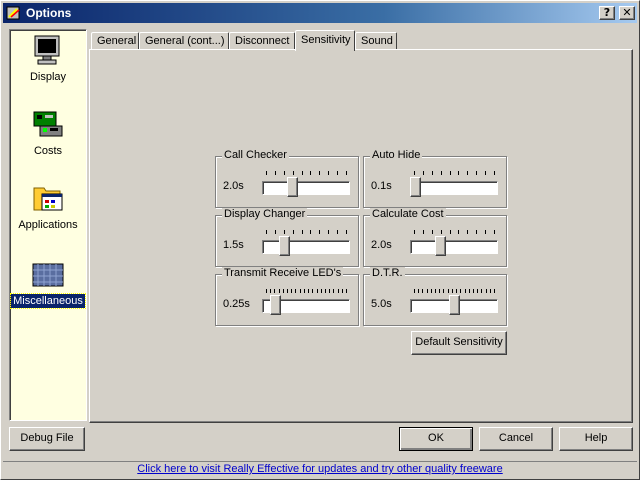 The width and height of the screenshot is (640, 480). What do you see at coordinates (262, 41) in the screenshot?
I see `tab-disconnect: Disconnect` at bounding box center [262, 41].